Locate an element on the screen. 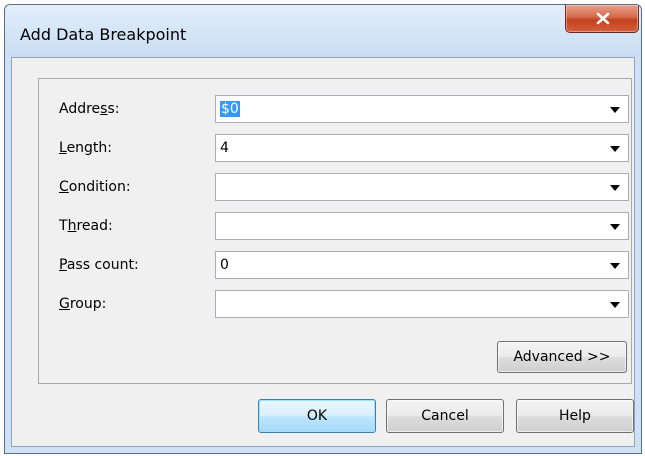 This screenshot has width=645, height=456. pass-count-combobox: 0 is located at coordinates (422, 265).